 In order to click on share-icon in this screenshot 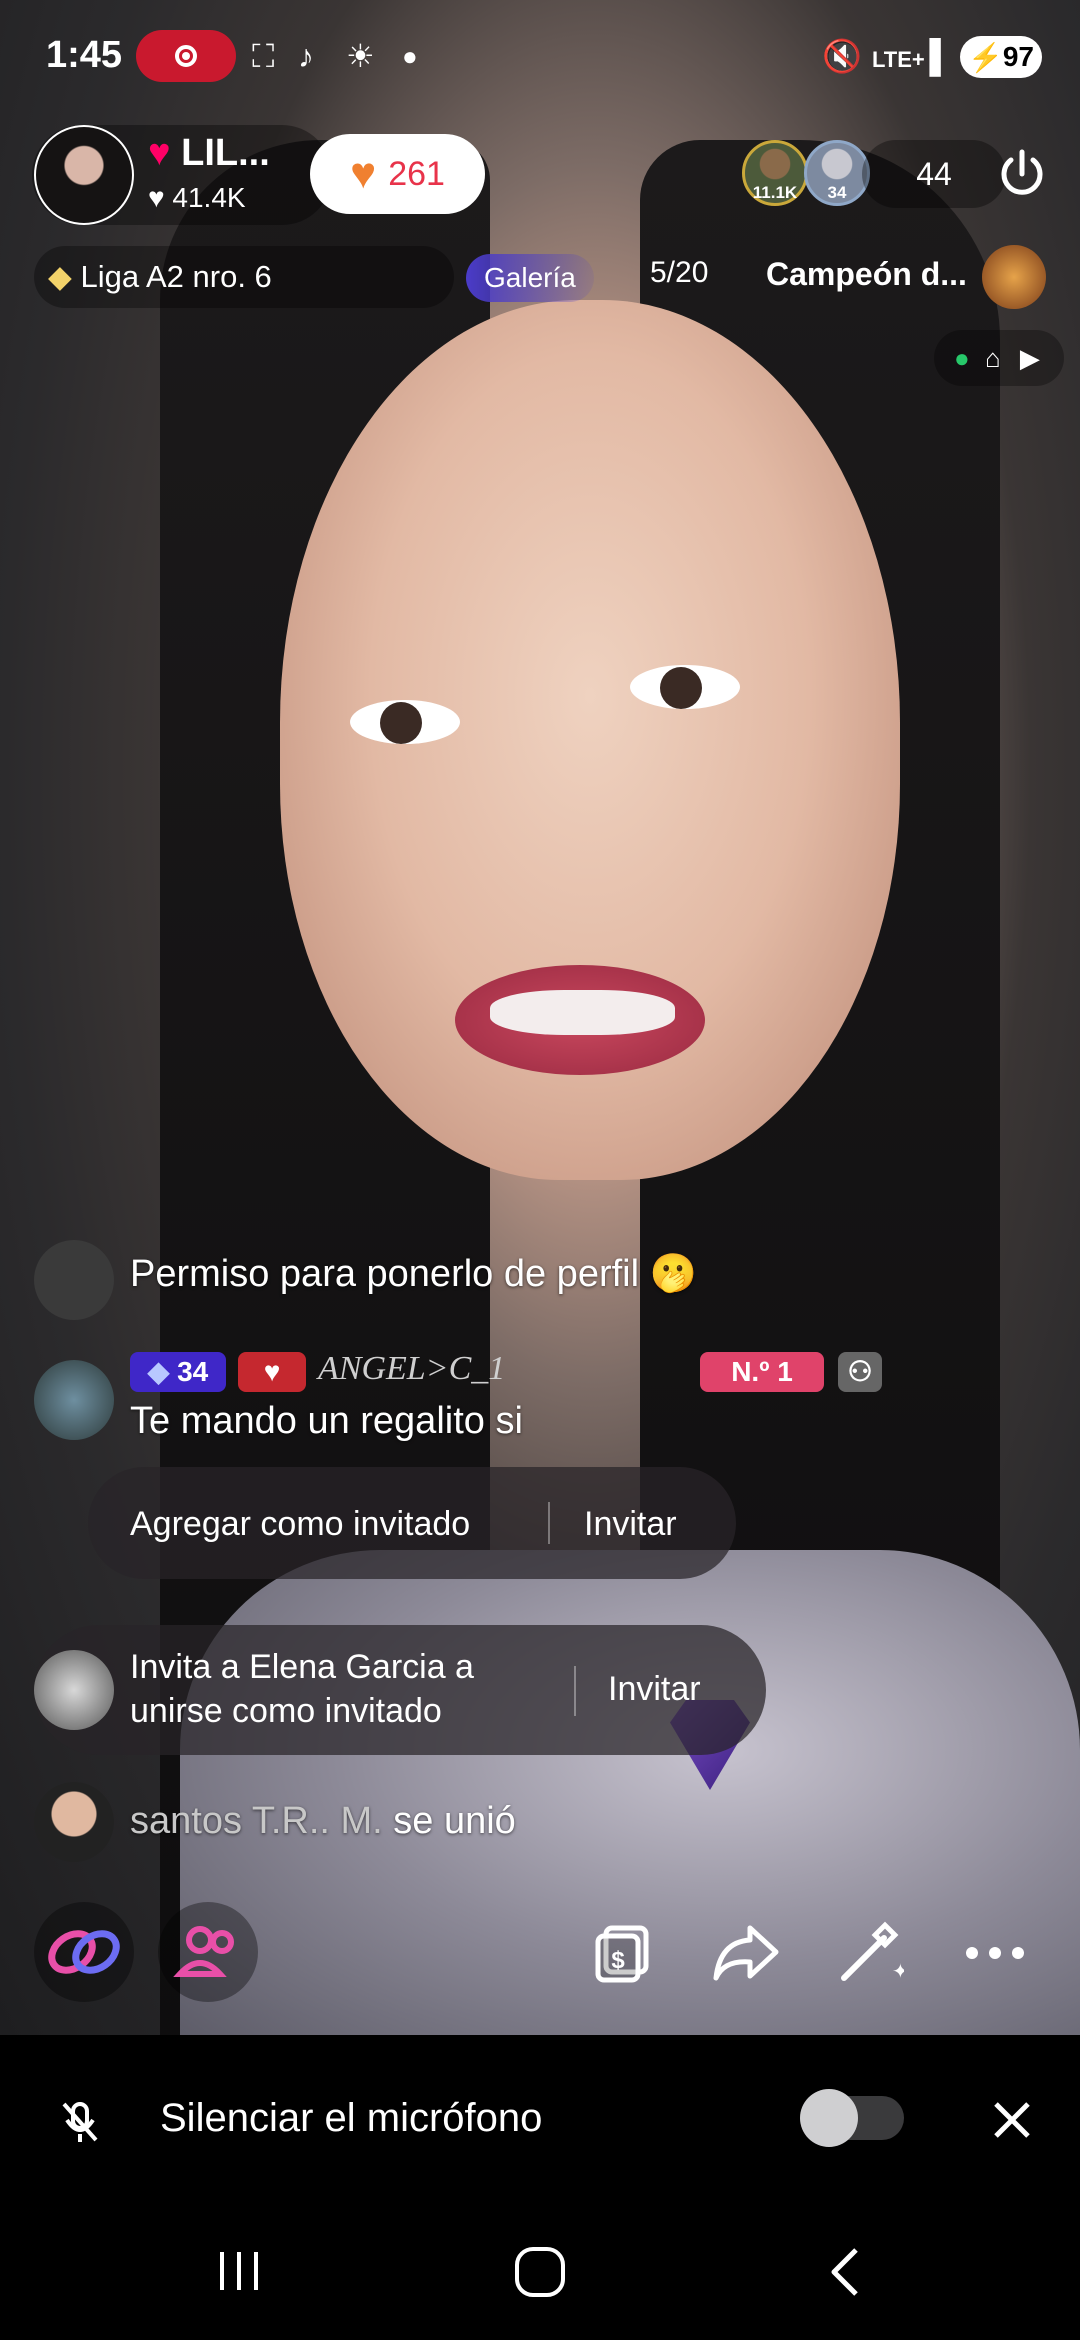, I will do `click(745, 1953)`.